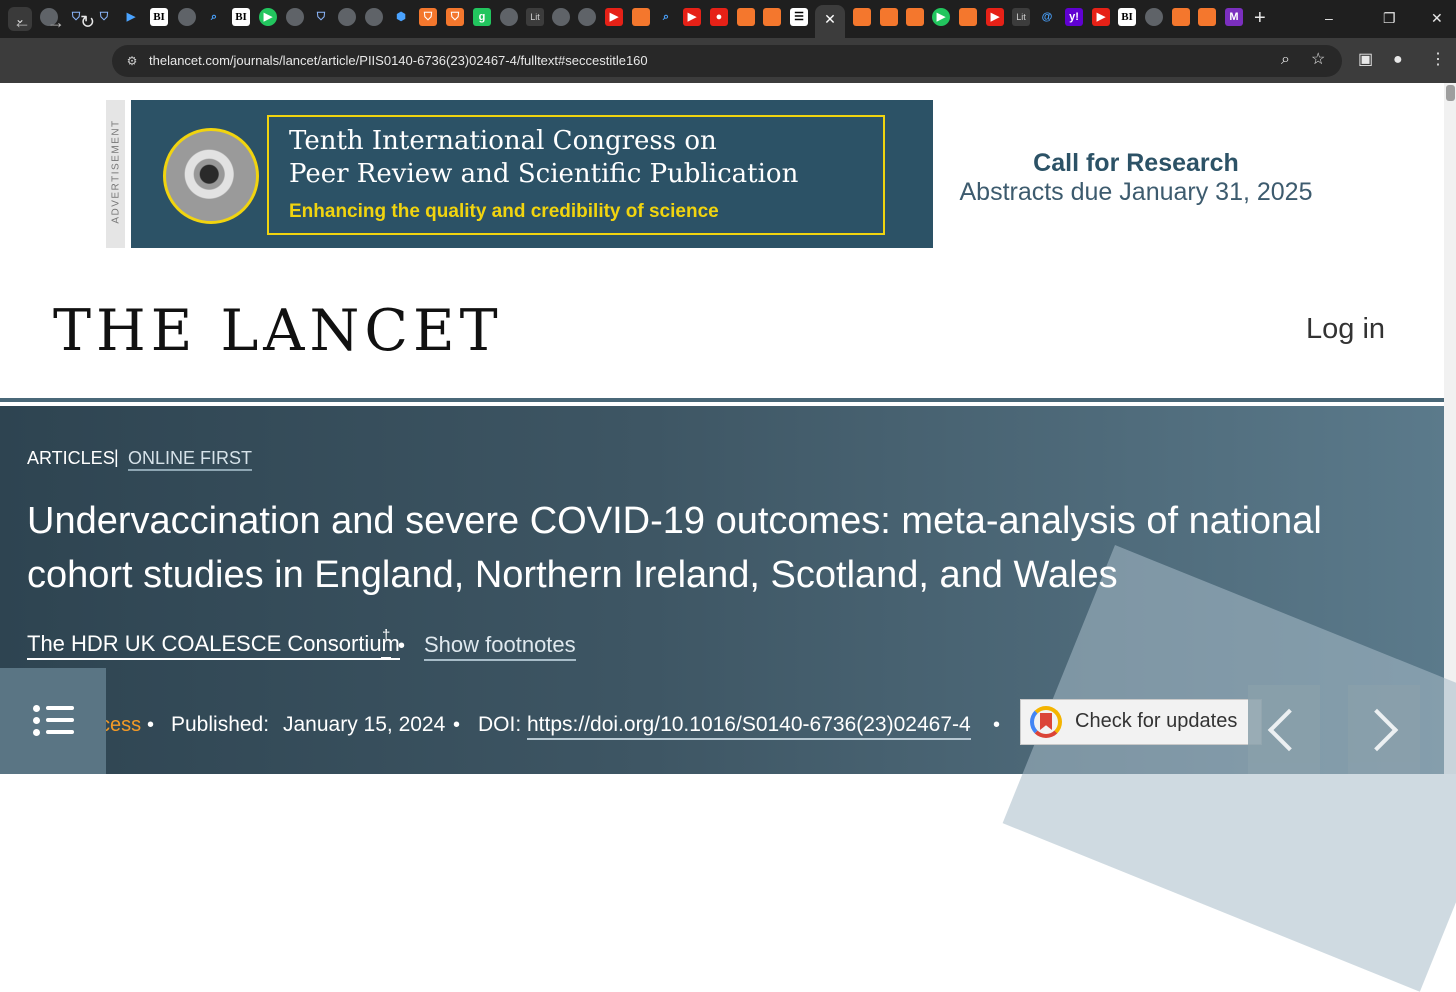 The width and height of the screenshot is (1456, 992). What do you see at coordinates (87, 22) in the screenshot?
I see `reload-icon: ↻` at bounding box center [87, 22].